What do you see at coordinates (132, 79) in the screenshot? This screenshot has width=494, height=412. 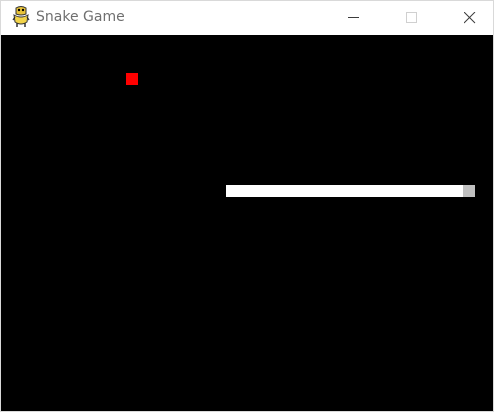 I see `food-pellet` at bounding box center [132, 79].